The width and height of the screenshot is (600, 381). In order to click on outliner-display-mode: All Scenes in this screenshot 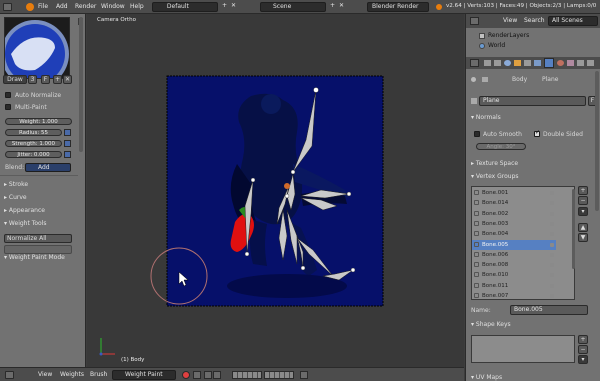, I will do `click(573, 21)`.